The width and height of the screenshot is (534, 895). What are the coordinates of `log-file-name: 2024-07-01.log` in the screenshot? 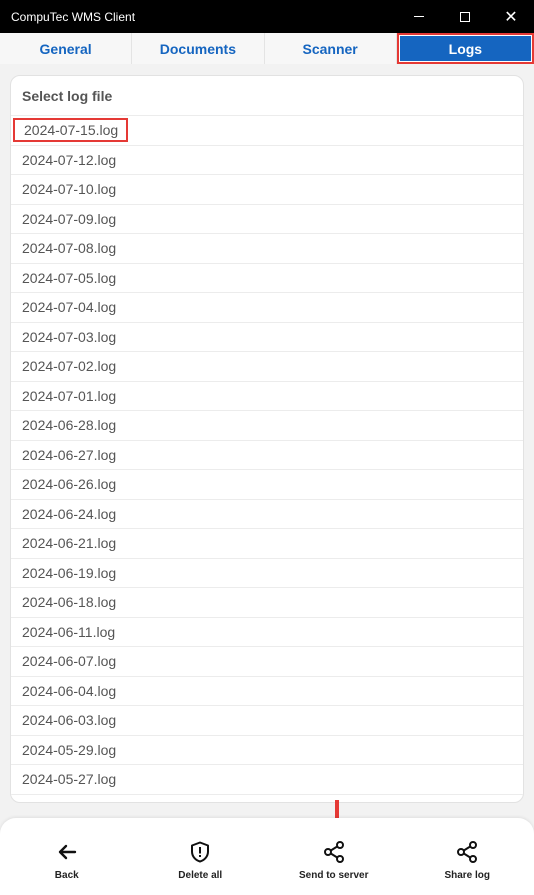 It's located at (69, 395).